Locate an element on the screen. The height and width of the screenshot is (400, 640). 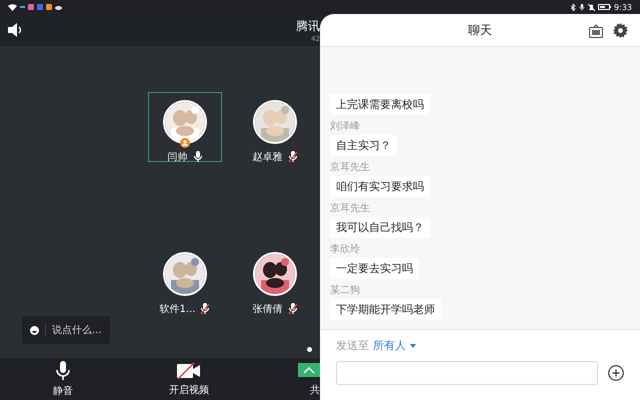
camera-off-icon is located at coordinates (189, 371).